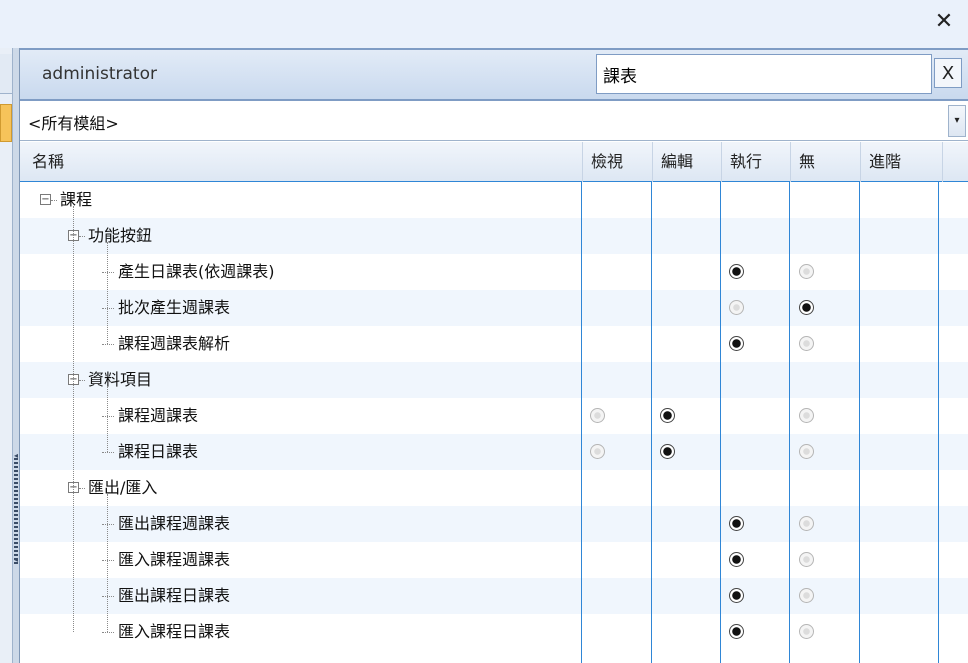 This screenshot has width=968, height=663. Describe the element at coordinates (158, 415) in the screenshot. I see `tree-node-label: 課程週課表` at that location.